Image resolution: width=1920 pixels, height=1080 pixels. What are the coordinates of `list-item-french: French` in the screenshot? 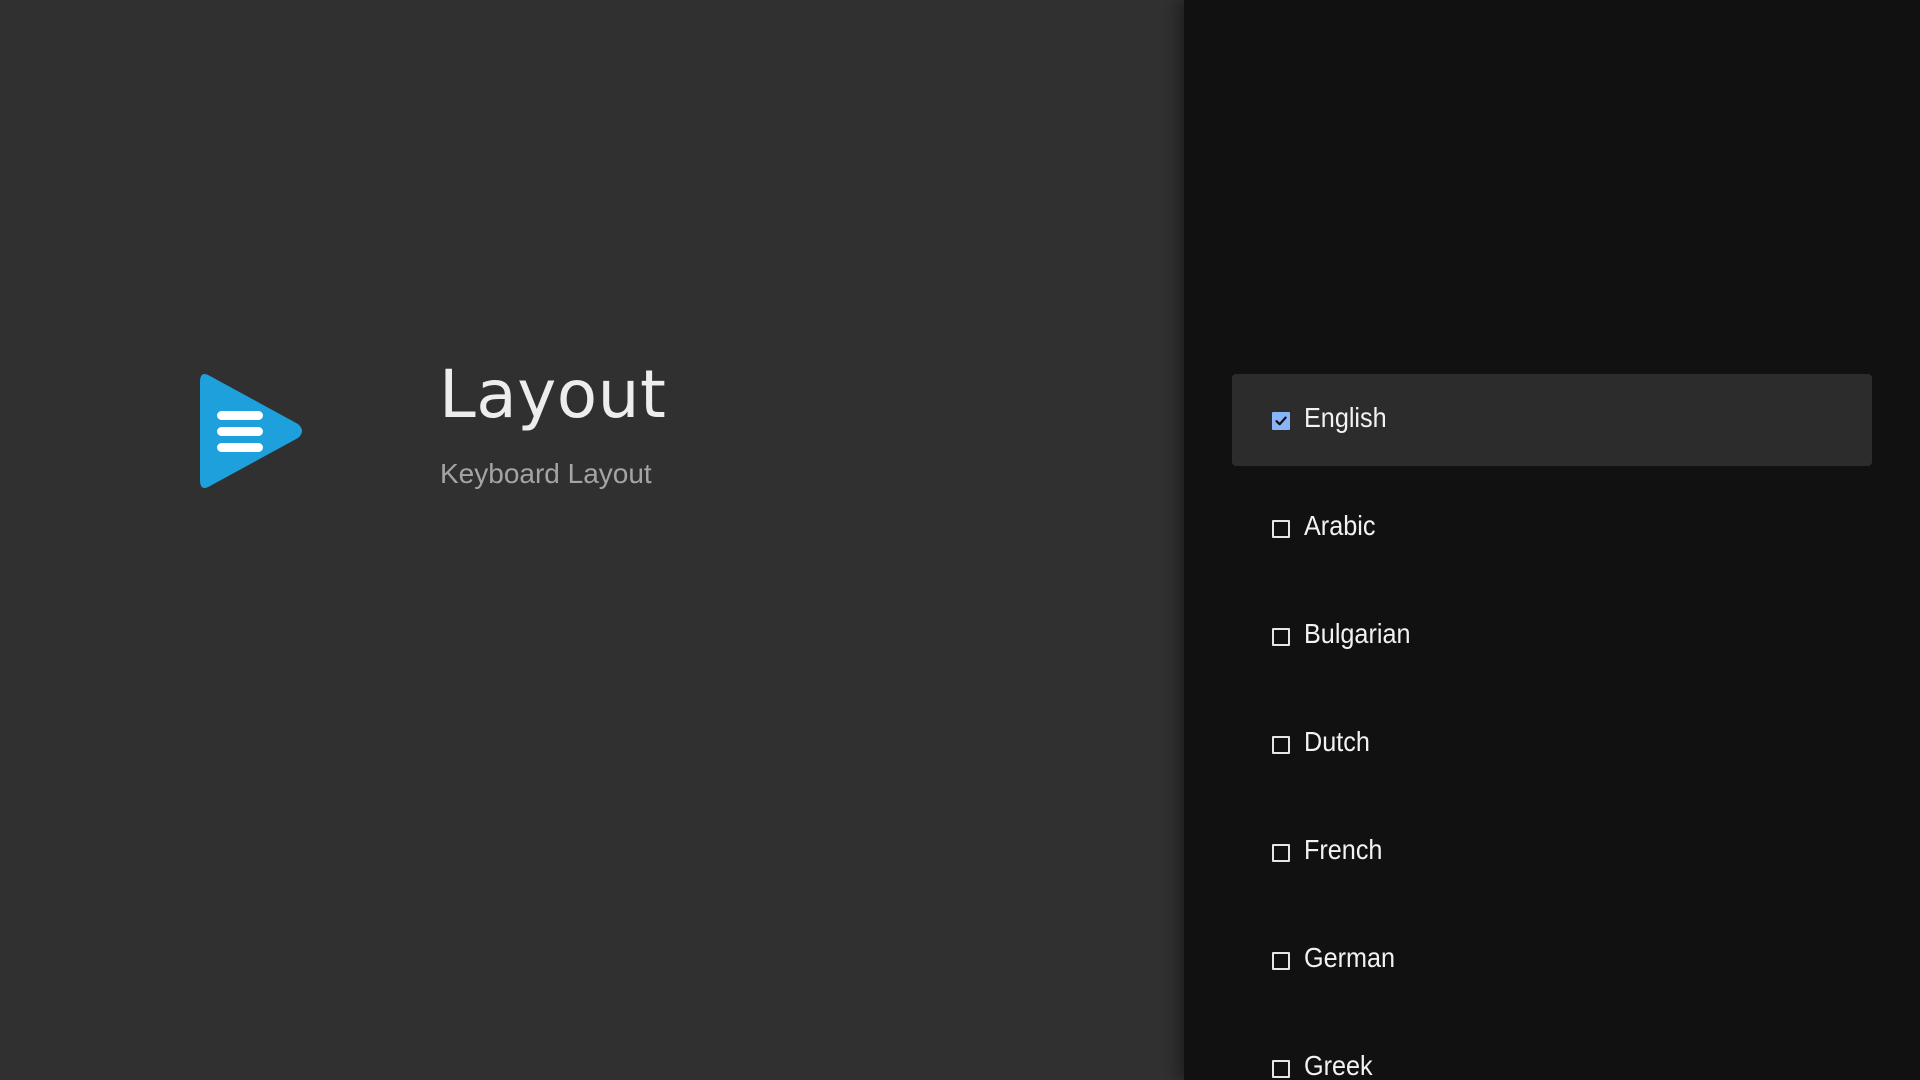 It's located at (1552, 852).